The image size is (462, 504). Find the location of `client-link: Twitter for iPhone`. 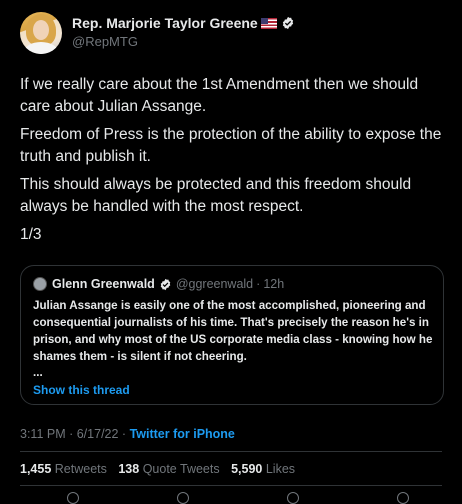

client-link: Twitter for iPhone is located at coordinates (182, 434).